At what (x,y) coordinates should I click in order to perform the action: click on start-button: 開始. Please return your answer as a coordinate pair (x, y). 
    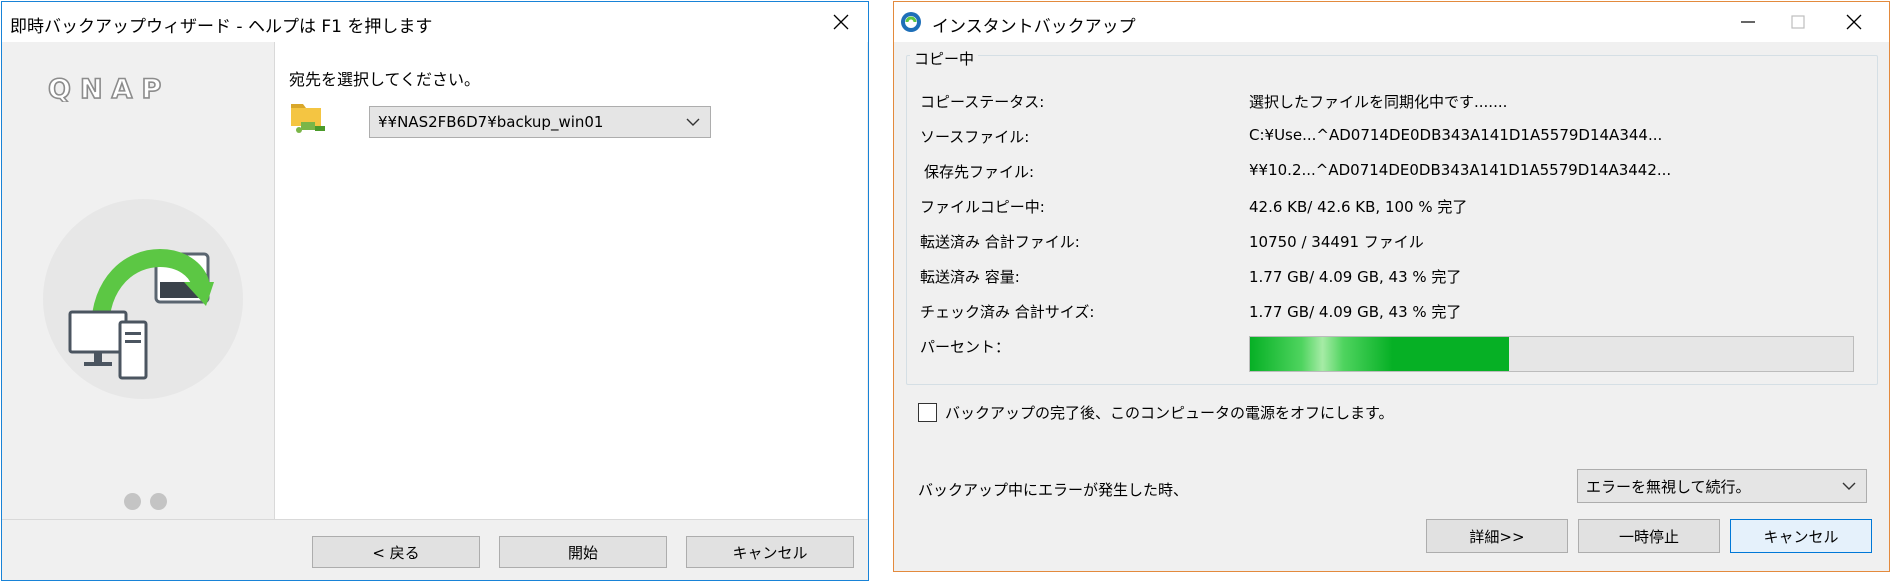
    Looking at the image, I should click on (583, 552).